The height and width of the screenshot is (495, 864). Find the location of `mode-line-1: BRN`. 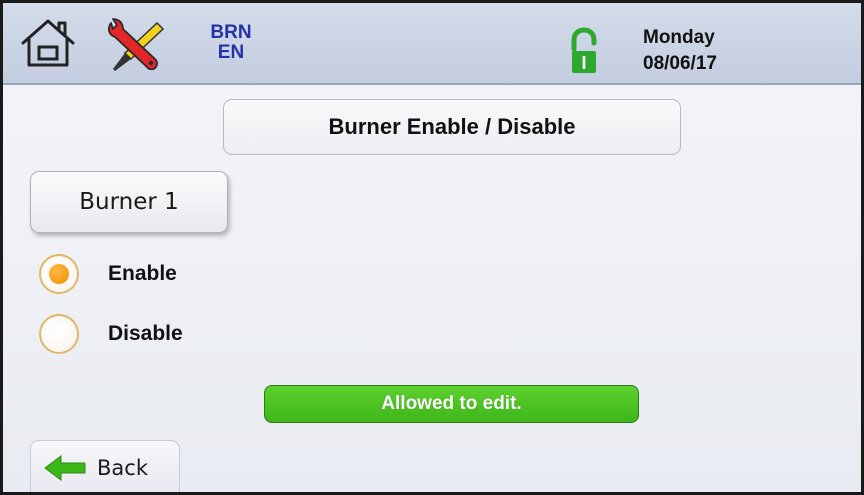

mode-line-1: BRN is located at coordinates (231, 32).